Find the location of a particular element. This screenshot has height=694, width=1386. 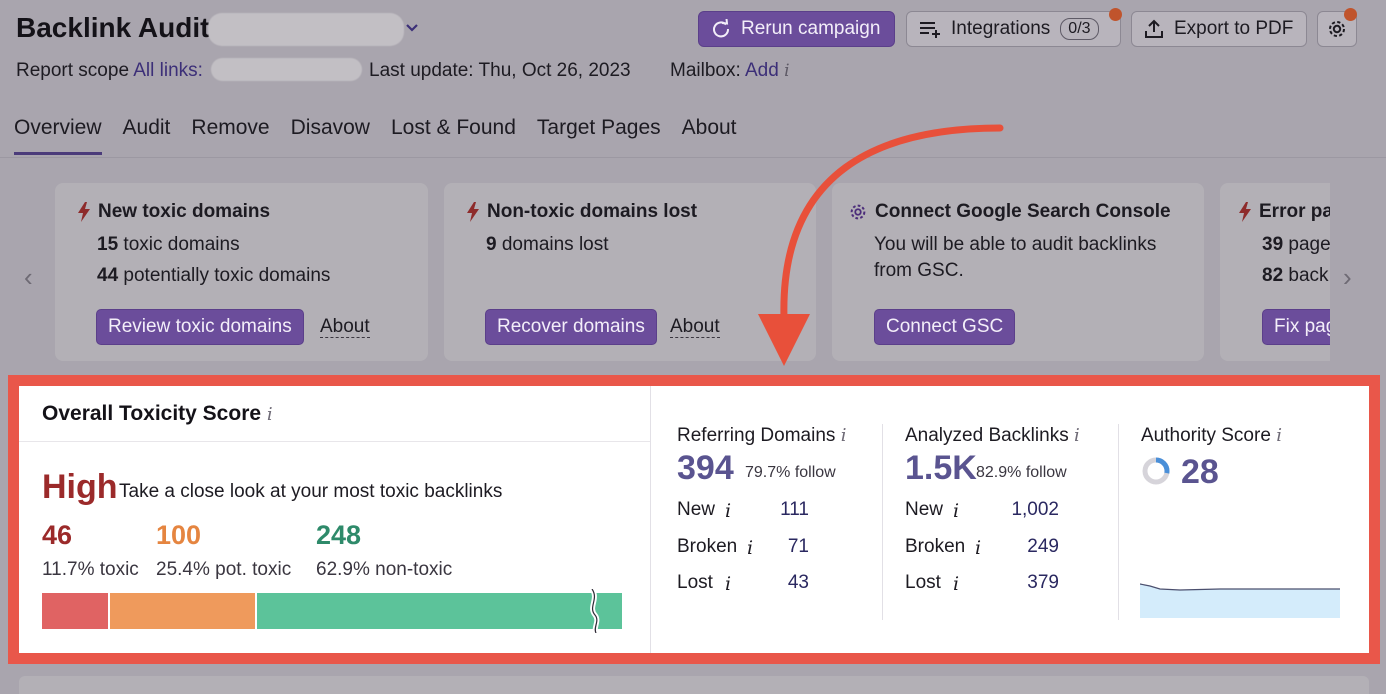

non-toxic-count: 248 is located at coordinates (338, 535).